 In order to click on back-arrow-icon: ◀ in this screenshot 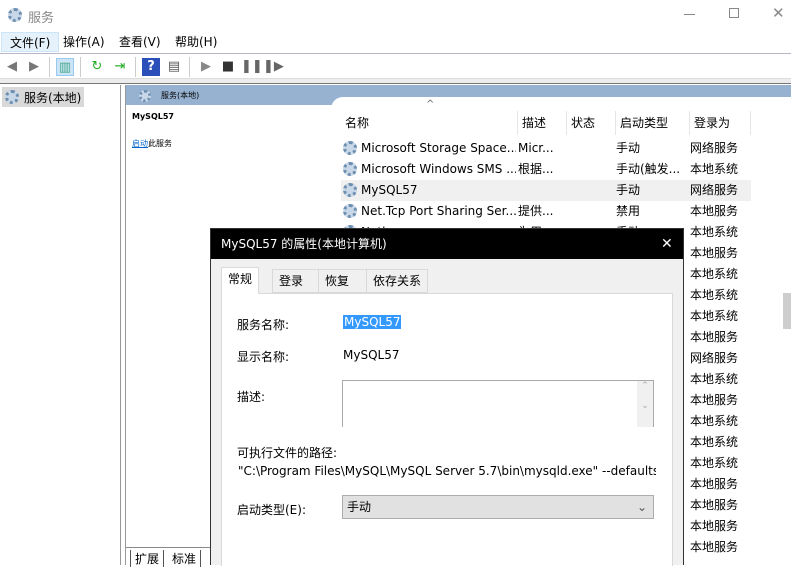, I will do `click(12, 67)`.